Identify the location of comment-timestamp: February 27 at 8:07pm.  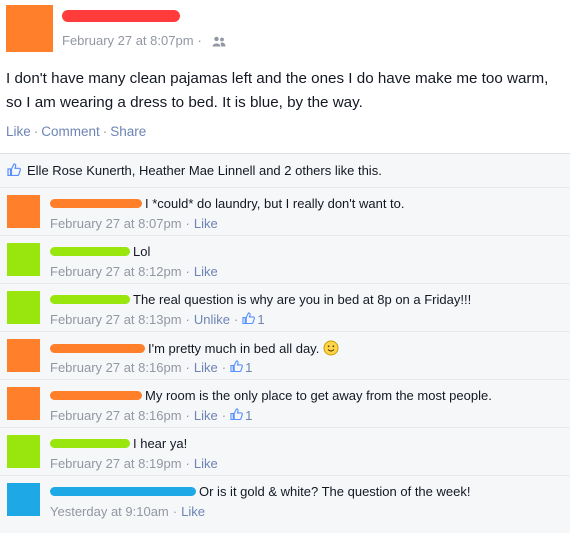
(116, 223).